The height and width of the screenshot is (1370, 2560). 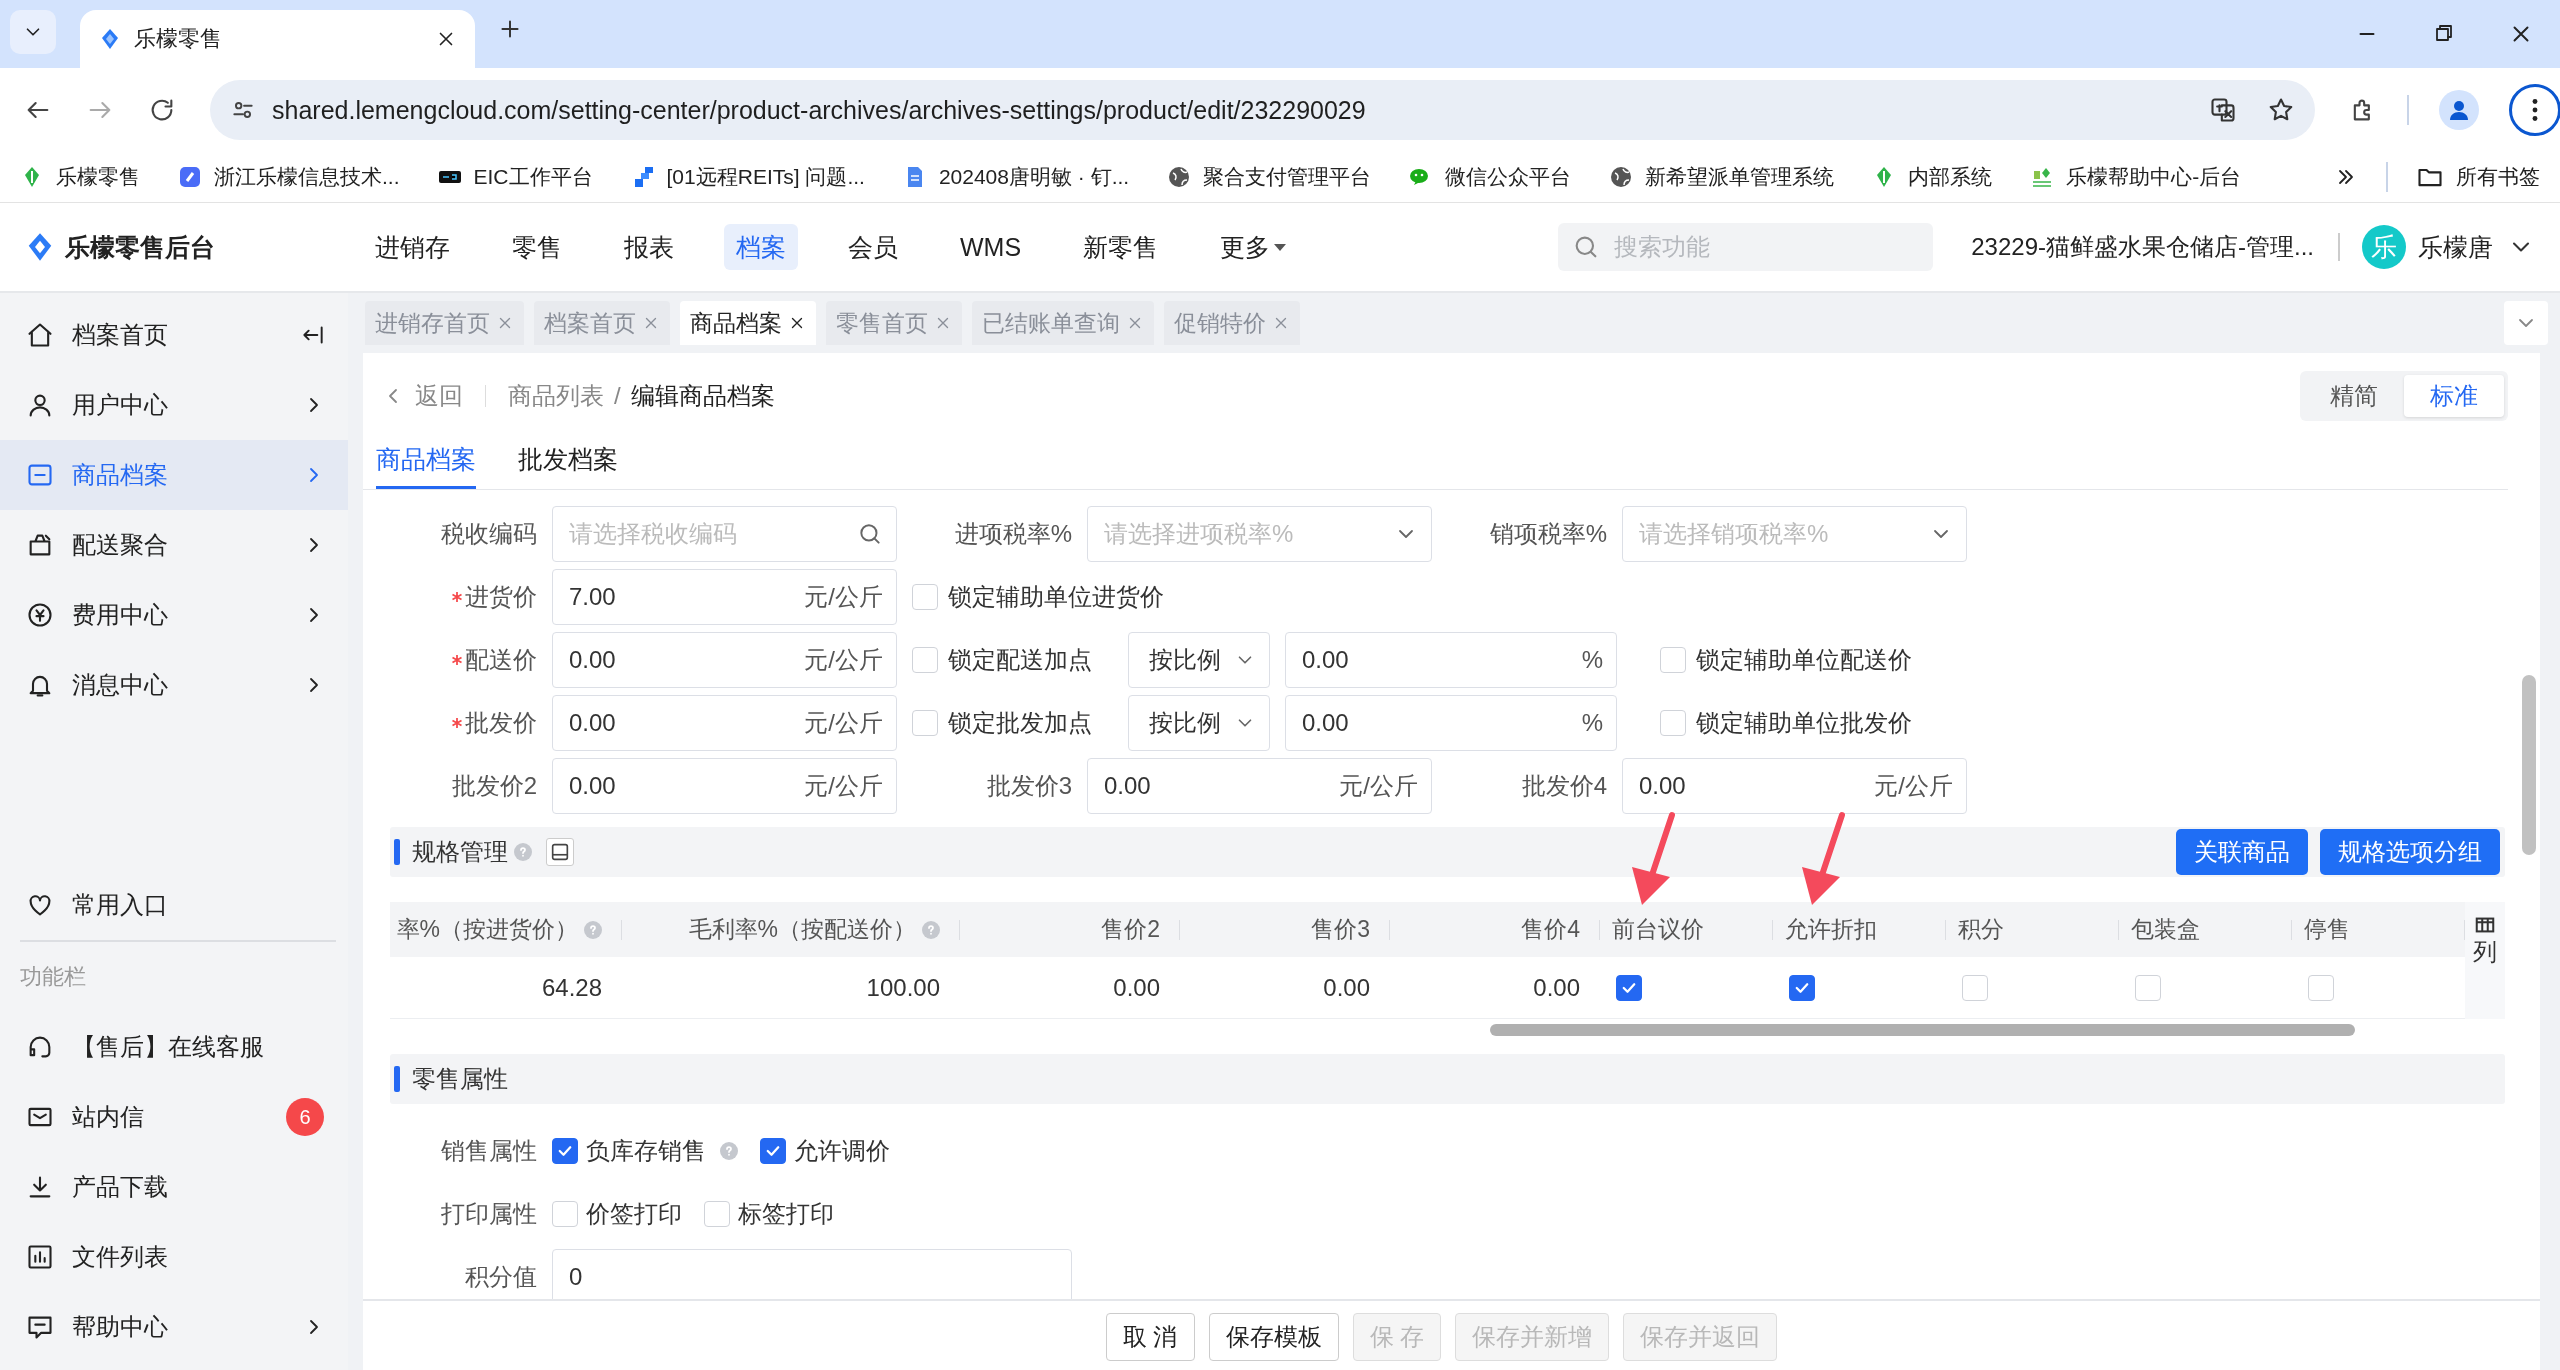 What do you see at coordinates (1981, 929) in the screenshot?
I see `column-header: 积分` at bounding box center [1981, 929].